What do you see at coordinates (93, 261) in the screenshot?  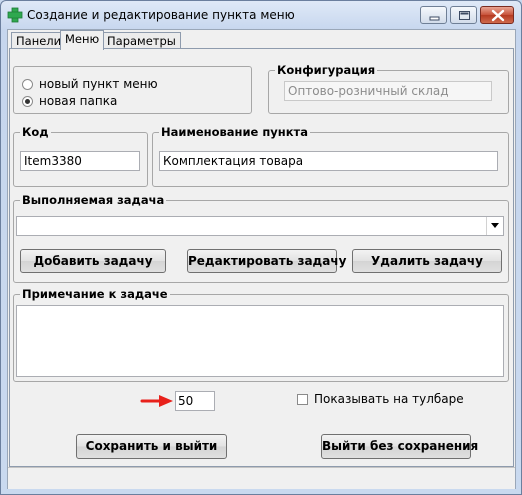 I see `add-task-button: Добавить задачу` at bounding box center [93, 261].